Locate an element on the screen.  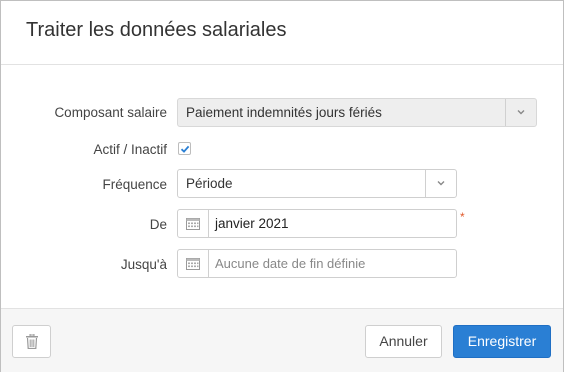
active-checkbox is located at coordinates (184, 148).